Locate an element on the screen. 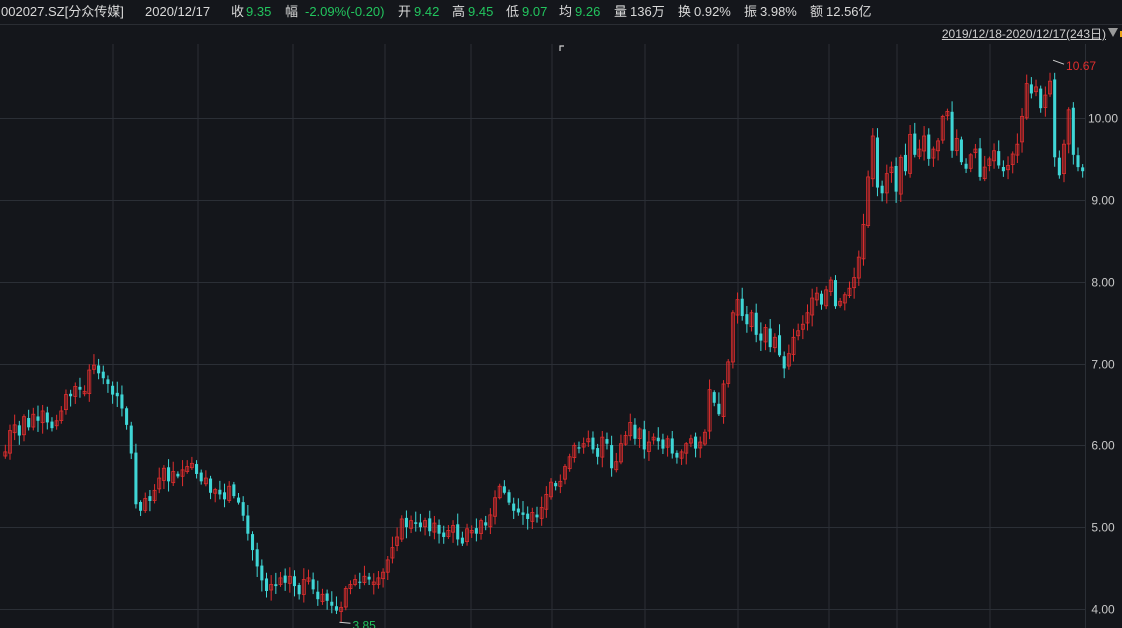 The width and height of the screenshot is (1122, 628). y-tick-label: 6.00 is located at coordinates (1103, 446).